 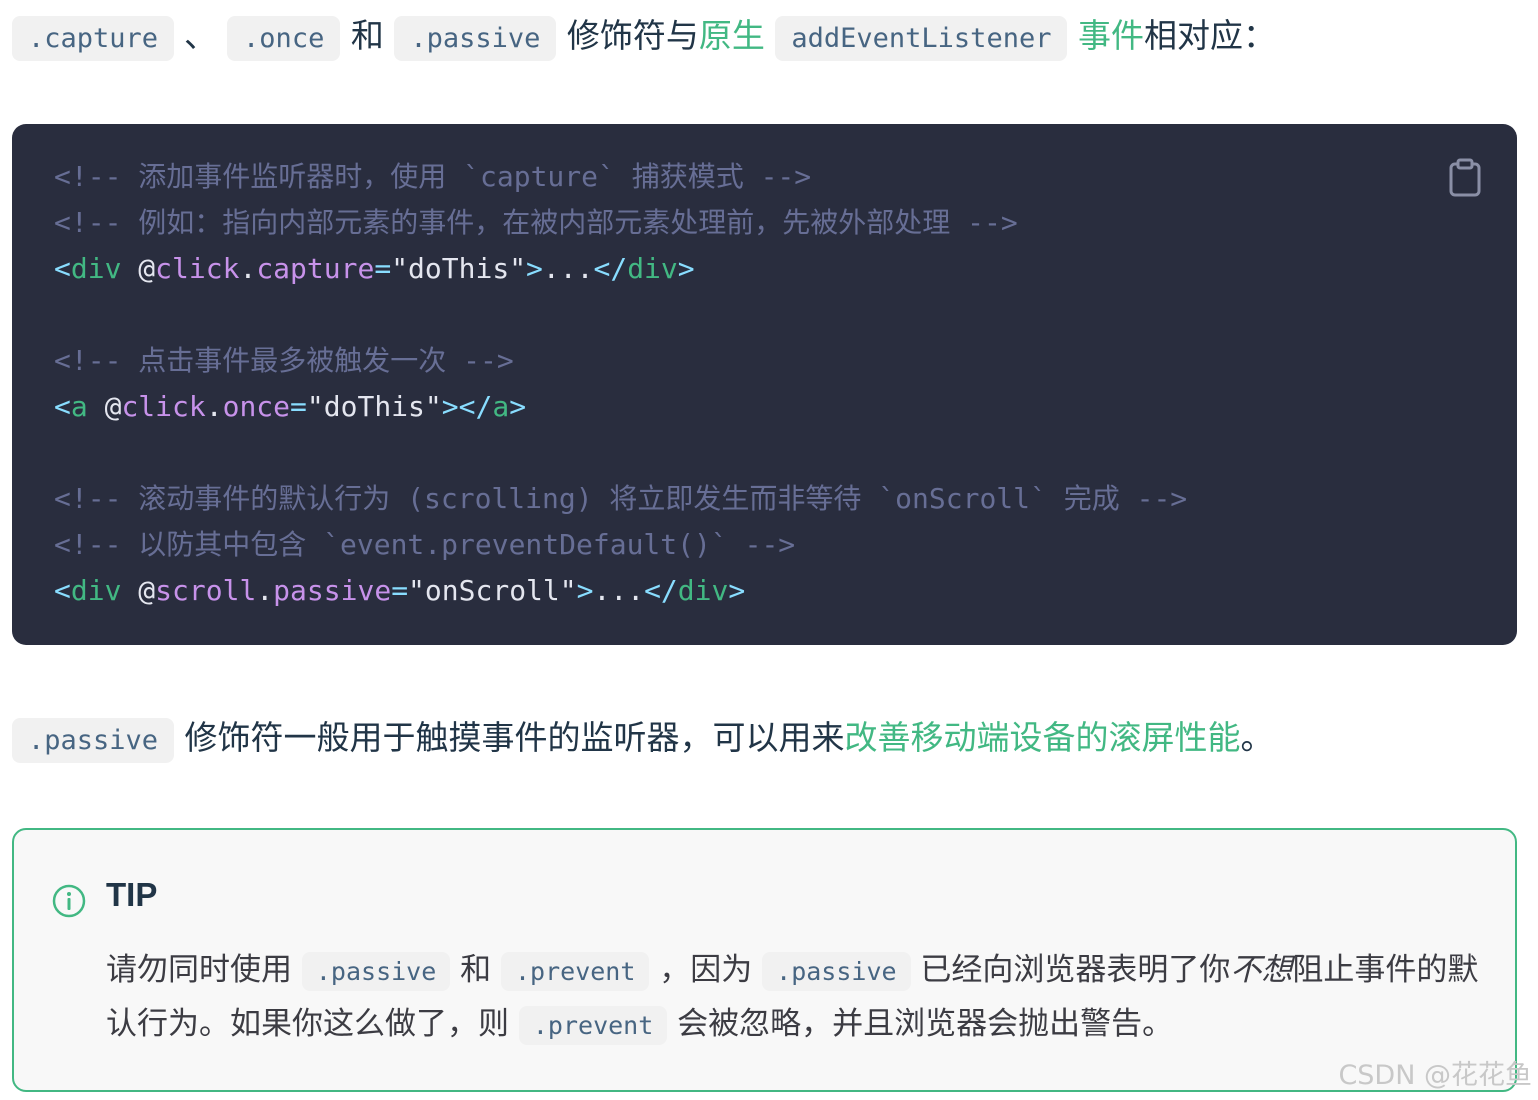 What do you see at coordinates (1075, 970) in the screenshot?
I see `tip-text: 已经向浏览器表明了你` at bounding box center [1075, 970].